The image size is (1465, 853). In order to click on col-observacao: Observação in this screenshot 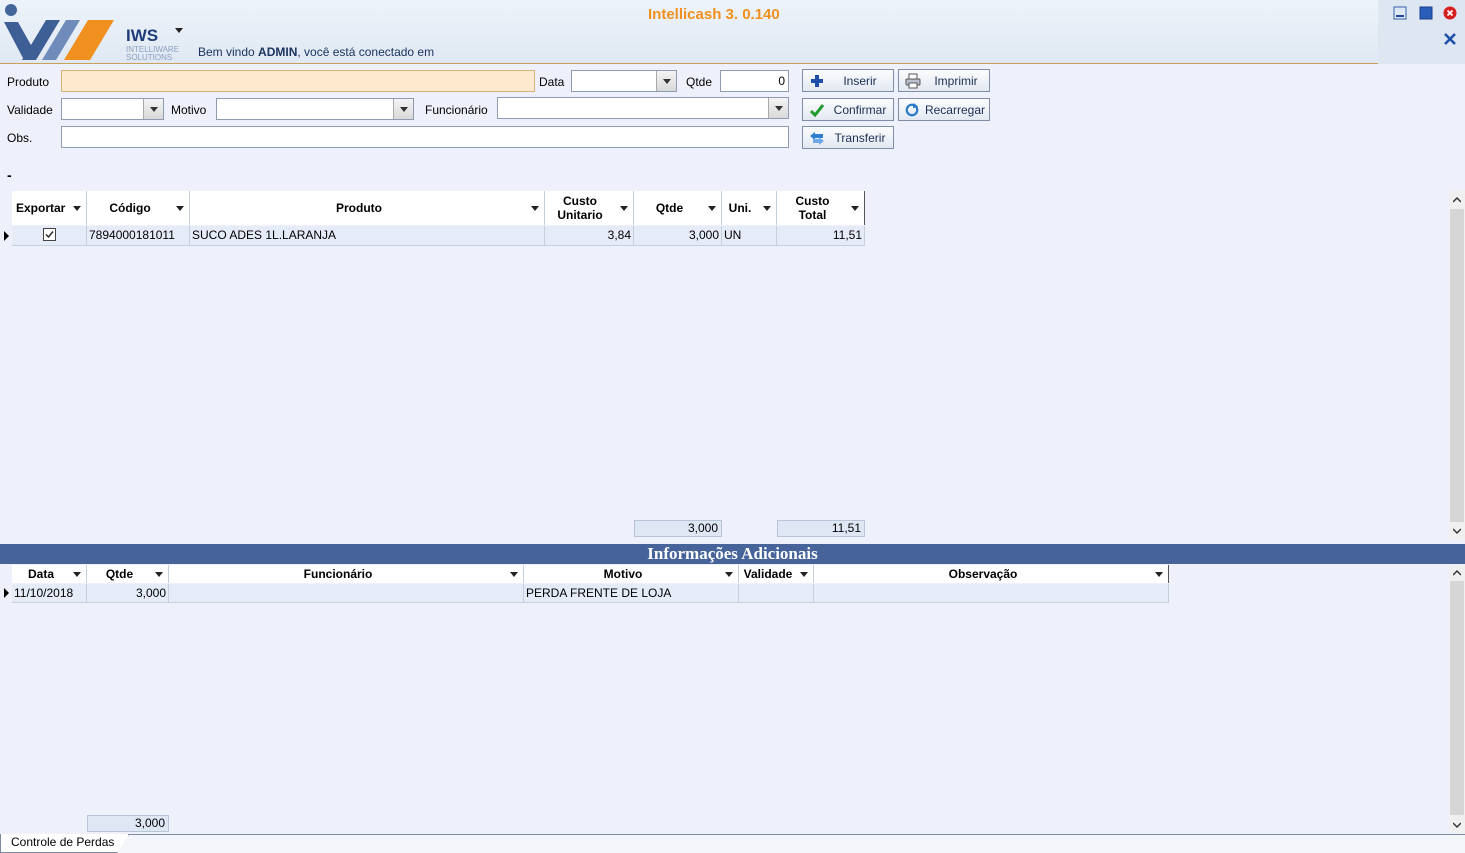, I will do `click(991, 574)`.